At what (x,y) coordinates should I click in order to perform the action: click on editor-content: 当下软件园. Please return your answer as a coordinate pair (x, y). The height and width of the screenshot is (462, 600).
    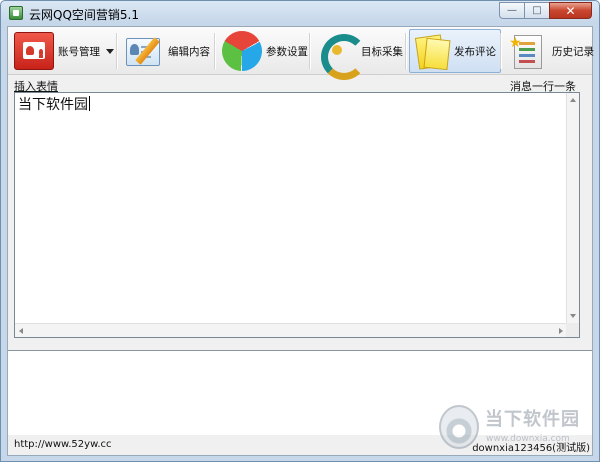
    Looking at the image, I should click on (54, 104).